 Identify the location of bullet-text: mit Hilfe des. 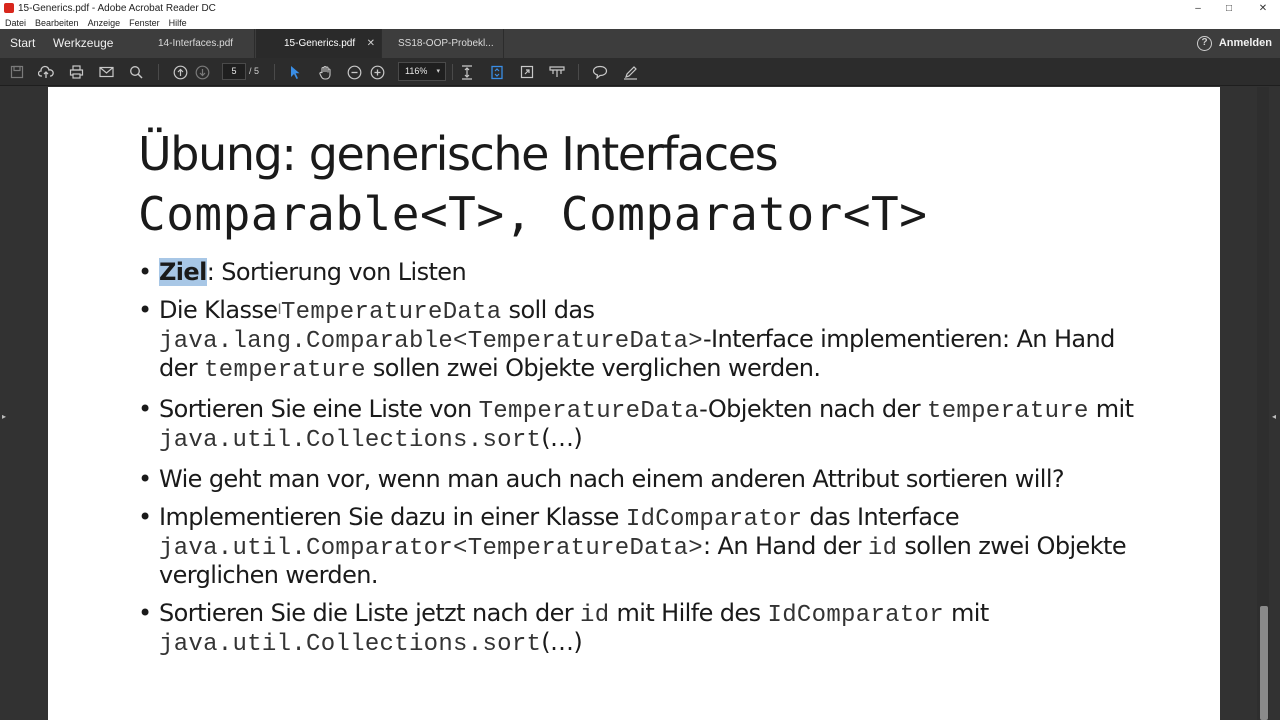
(688, 613).